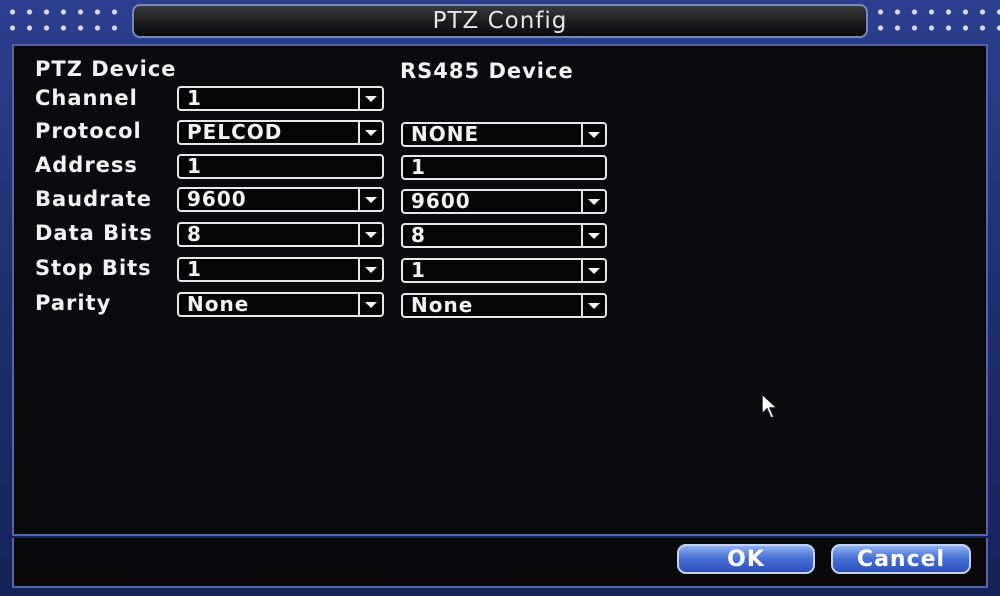  What do you see at coordinates (217, 199) in the screenshot?
I see `ptz-baudrate-value: 9600` at bounding box center [217, 199].